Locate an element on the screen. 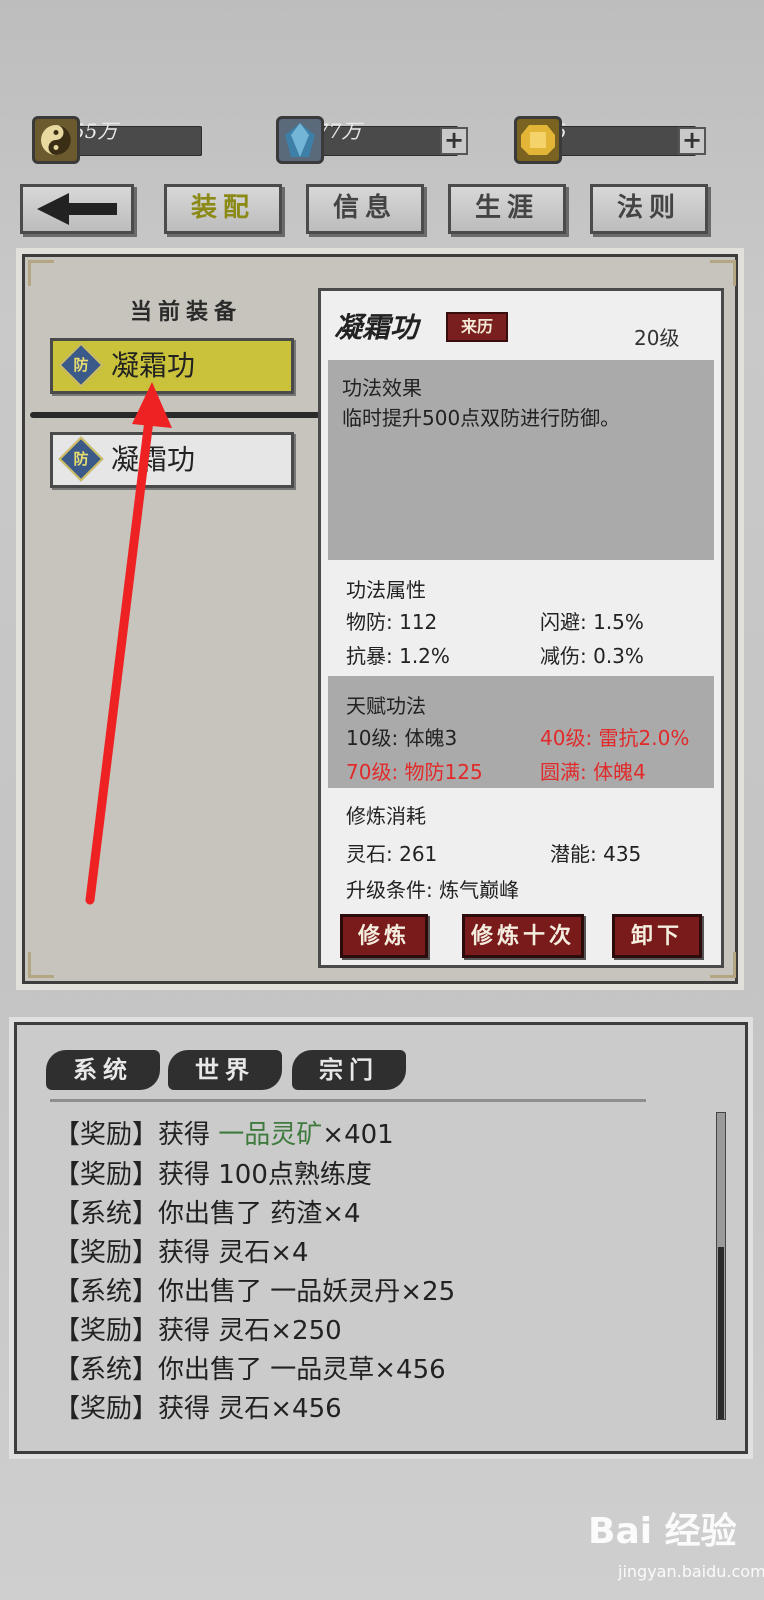 This screenshot has width=764, height=1600. scrollbar-thumb is located at coordinates (721, 1333).